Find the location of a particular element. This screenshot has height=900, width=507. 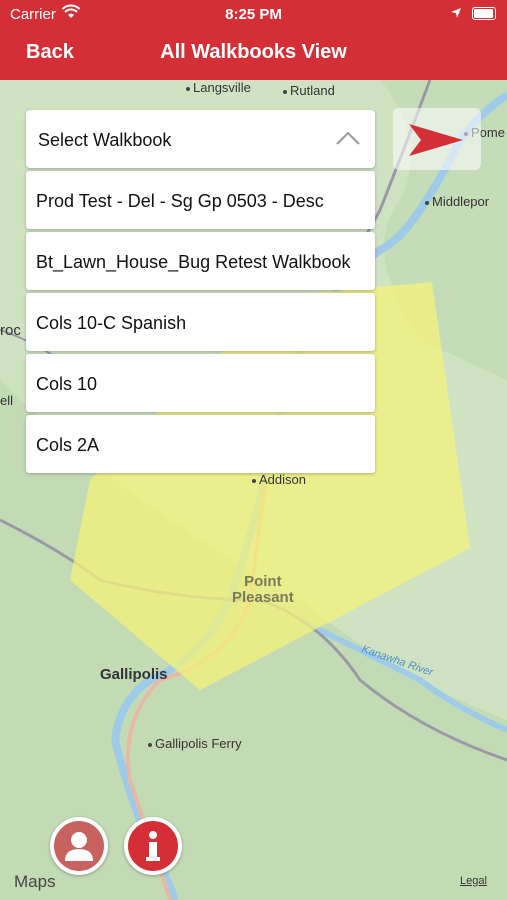

map-label-addison: Addison is located at coordinates (279, 479).